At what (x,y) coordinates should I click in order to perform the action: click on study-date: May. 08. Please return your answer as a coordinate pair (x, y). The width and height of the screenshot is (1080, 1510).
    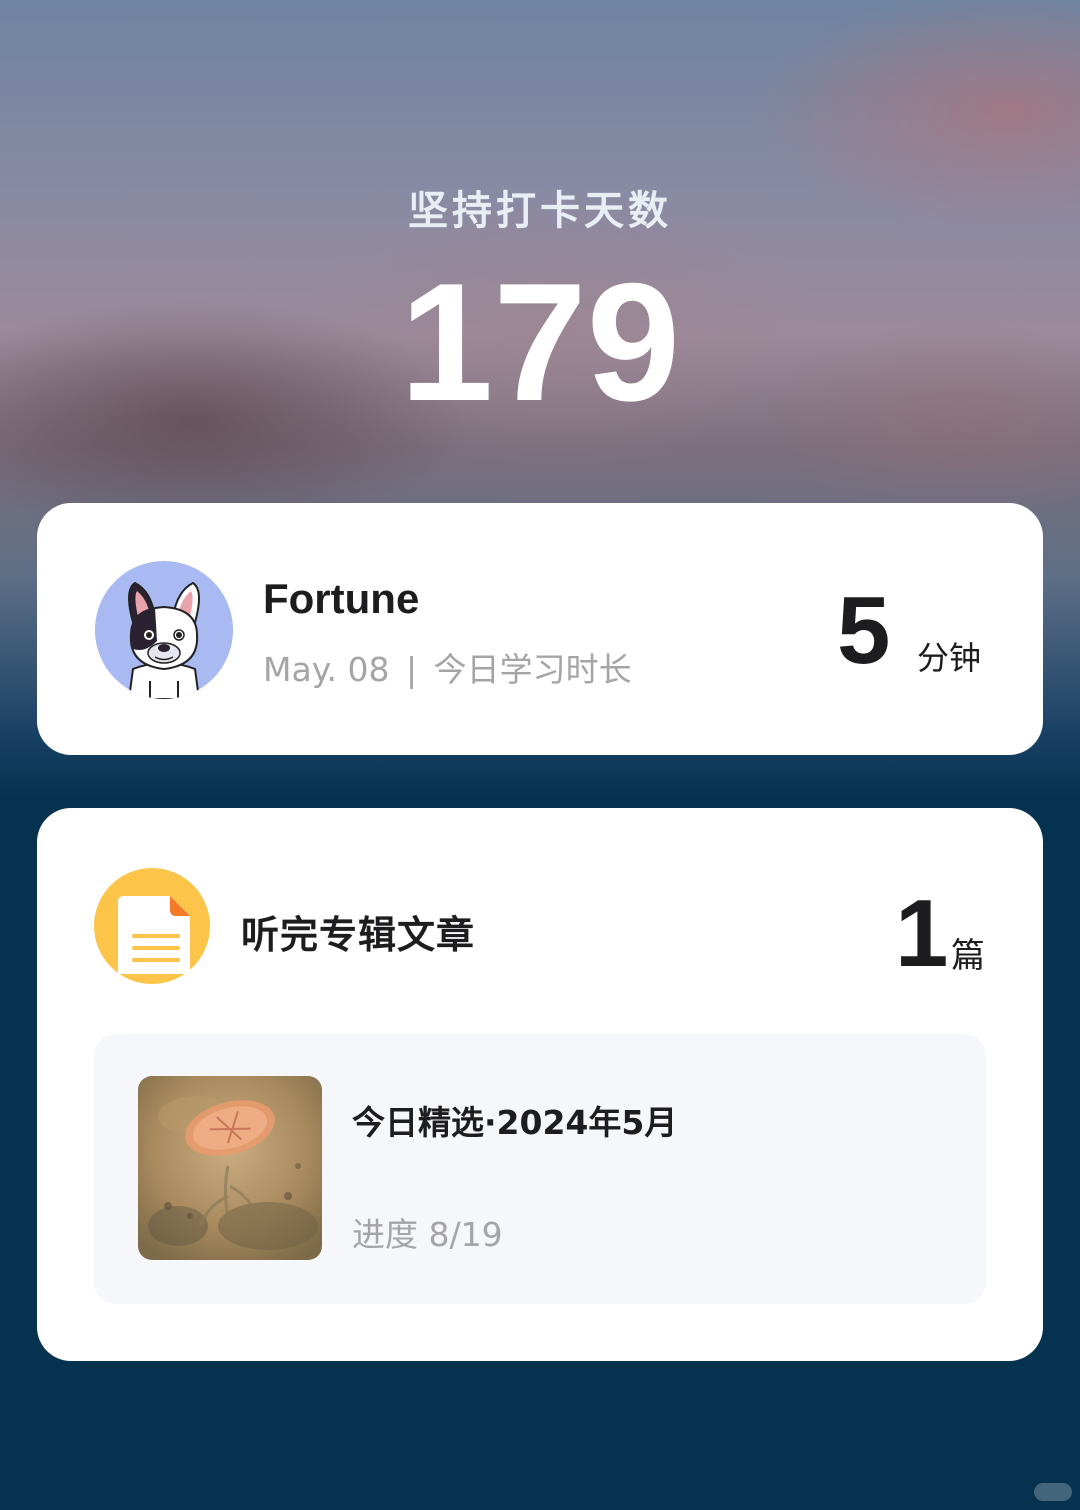
    Looking at the image, I should click on (326, 669).